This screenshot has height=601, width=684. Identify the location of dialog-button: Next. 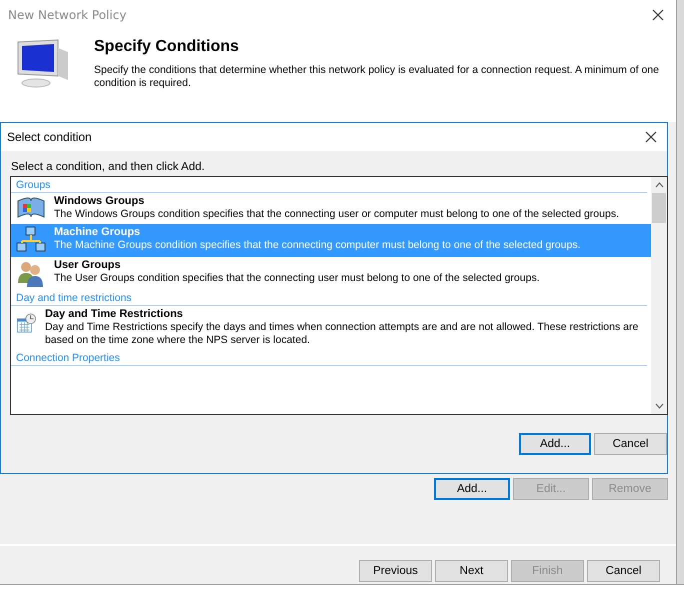
(471, 571).